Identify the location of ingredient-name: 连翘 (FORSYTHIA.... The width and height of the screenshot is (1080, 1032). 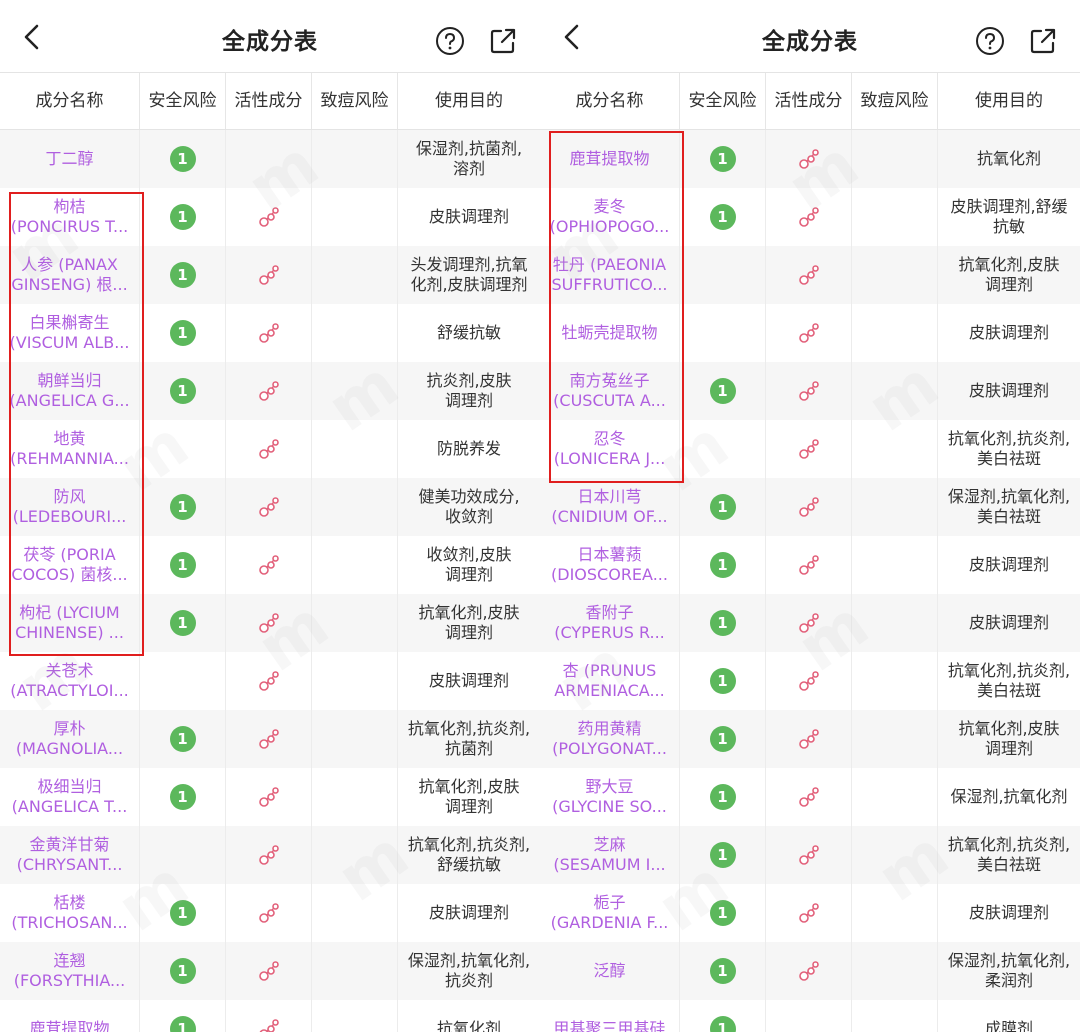
(70, 971).